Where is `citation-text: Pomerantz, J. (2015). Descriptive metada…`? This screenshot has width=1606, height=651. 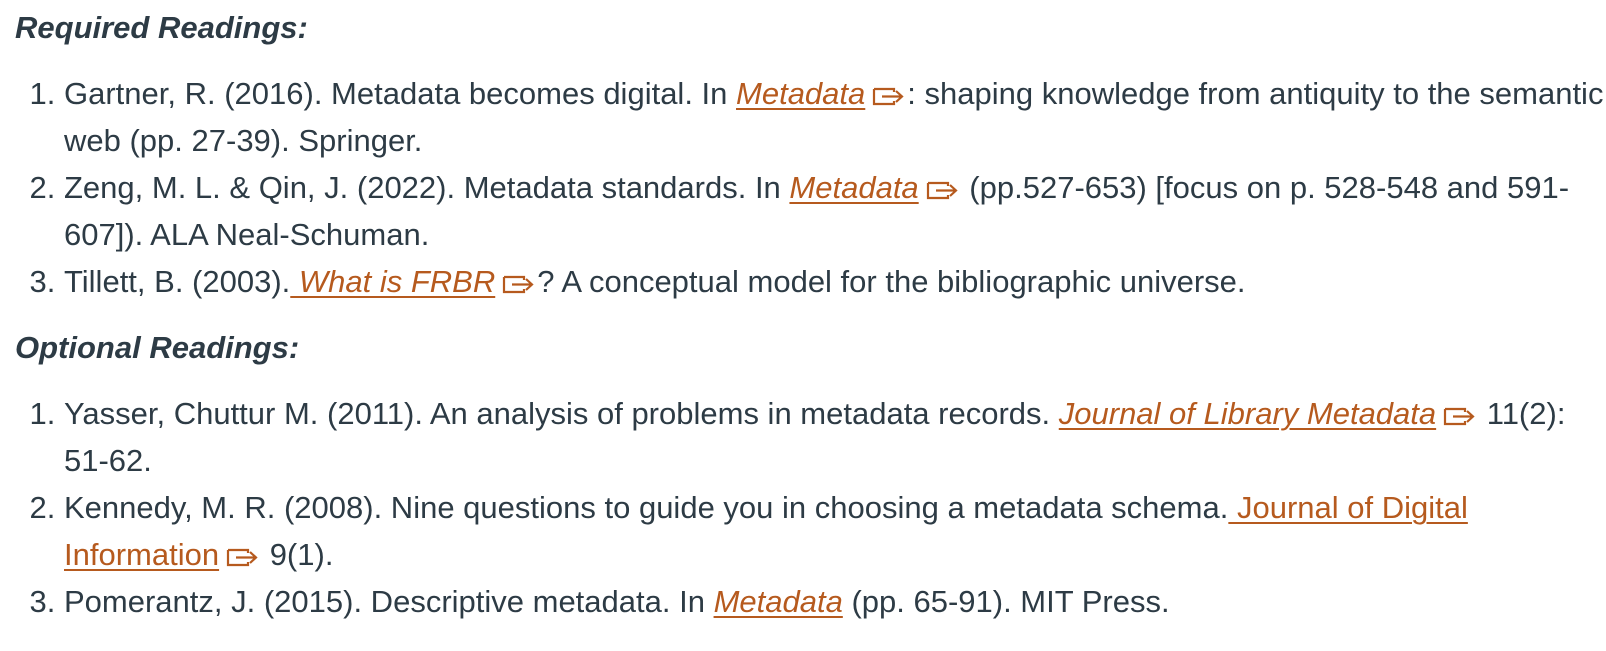
citation-text: Pomerantz, J. (2015). Descriptive metada… is located at coordinates (389, 601).